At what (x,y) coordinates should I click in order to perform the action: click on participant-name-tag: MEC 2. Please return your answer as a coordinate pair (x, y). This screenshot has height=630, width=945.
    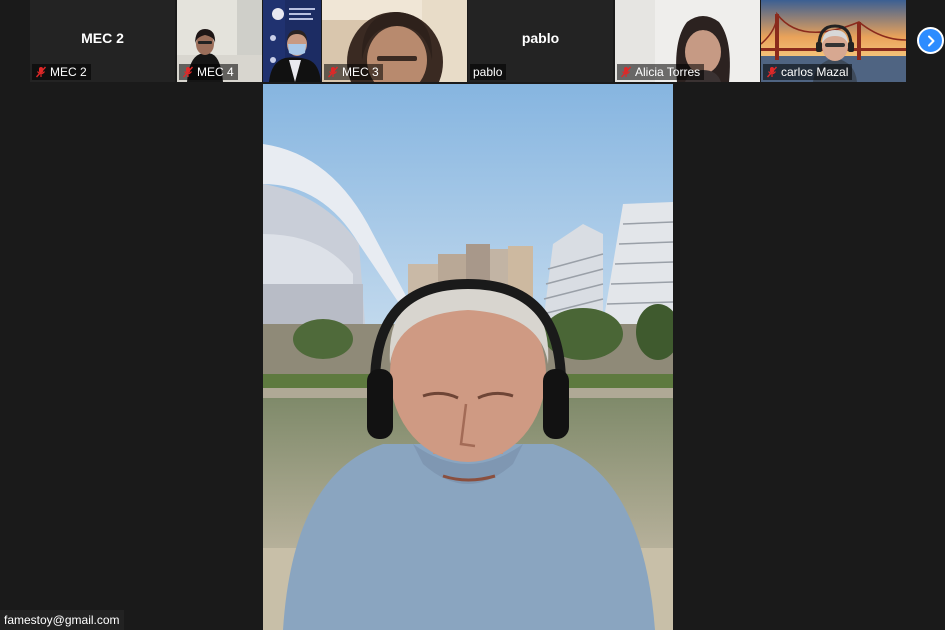
    Looking at the image, I should click on (61, 72).